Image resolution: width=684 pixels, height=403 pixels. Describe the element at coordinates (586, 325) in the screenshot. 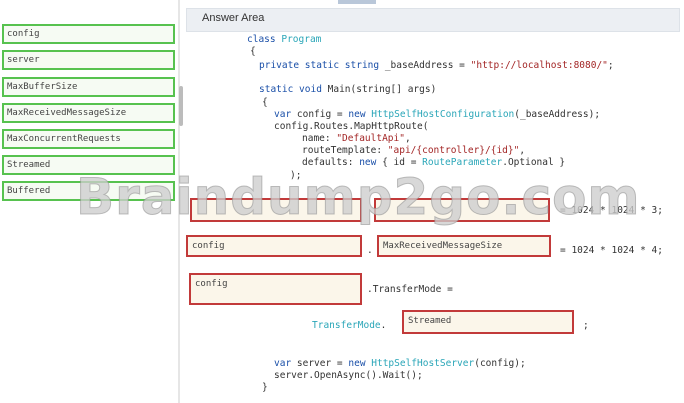

I see `code-row4-end: ;` at that location.